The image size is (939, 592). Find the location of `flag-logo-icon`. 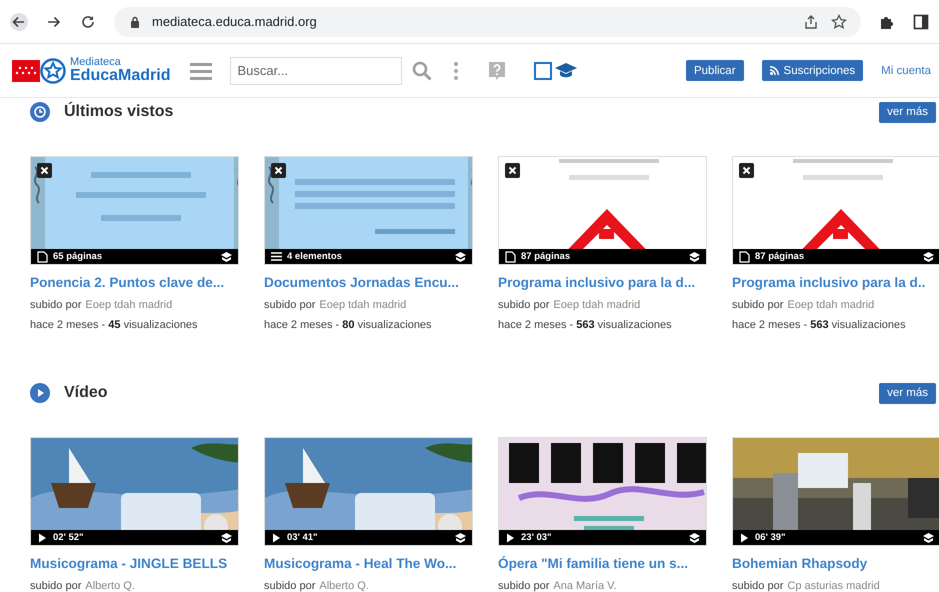

flag-logo-icon is located at coordinates (26, 71).